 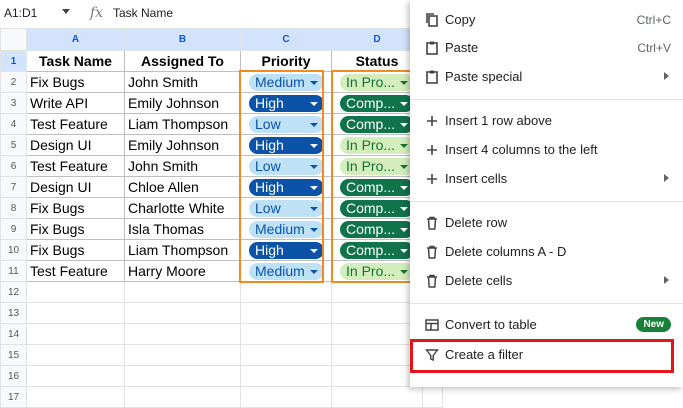 What do you see at coordinates (13, 145) in the screenshot?
I see `row-header: 5` at bounding box center [13, 145].